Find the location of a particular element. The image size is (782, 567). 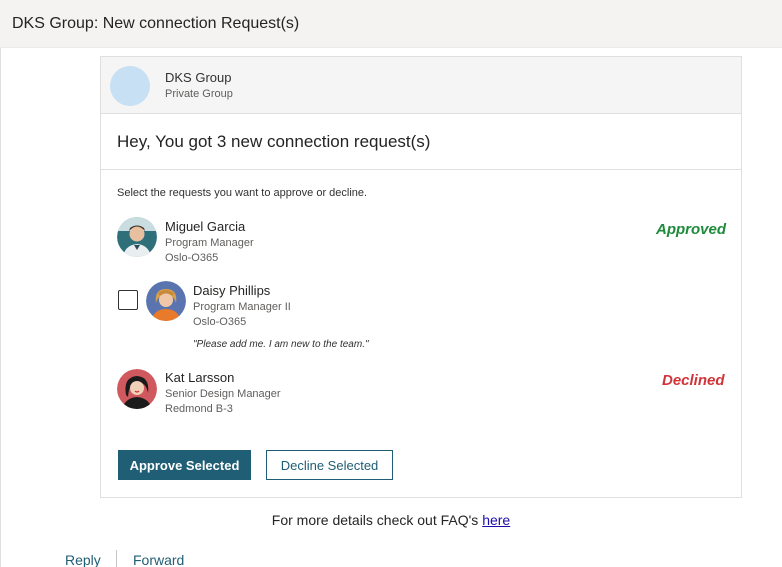

requester-role: Senior Design Manager is located at coordinates (223, 394).